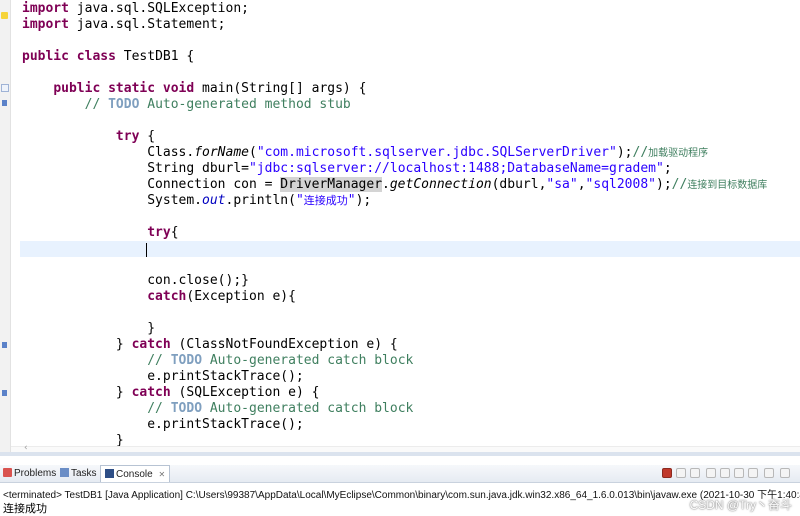 The height and width of the screenshot is (516, 800). I want to click on watermark: CSDN @Try丶奋斗, so click(740, 505).